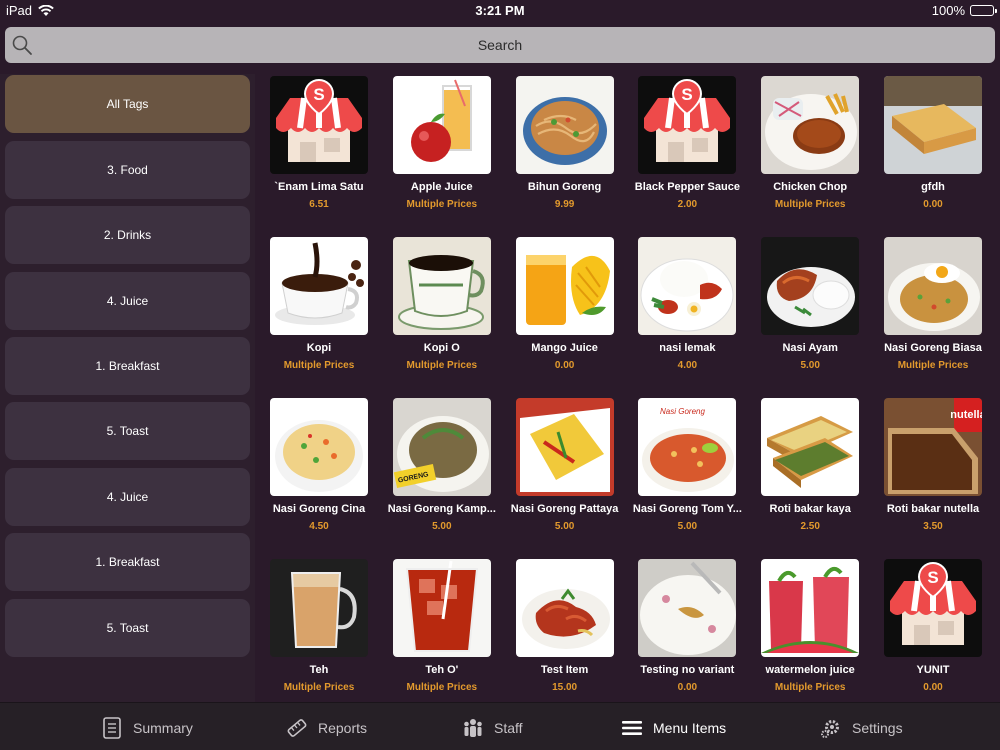  I want to click on menu-item-card: Roti bakar kaya 2.50, so click(814, 476).